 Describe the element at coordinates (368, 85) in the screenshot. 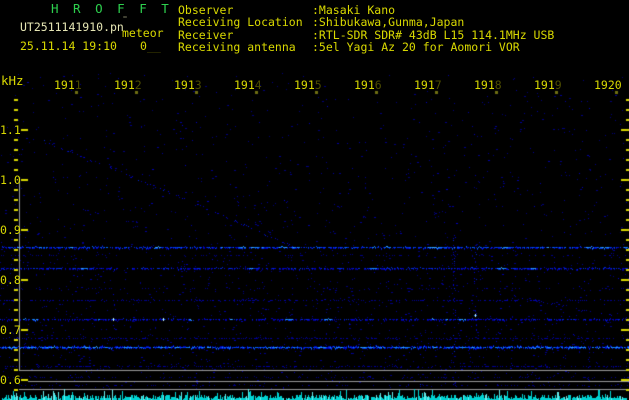

I see `time-label: 1916` at that location.